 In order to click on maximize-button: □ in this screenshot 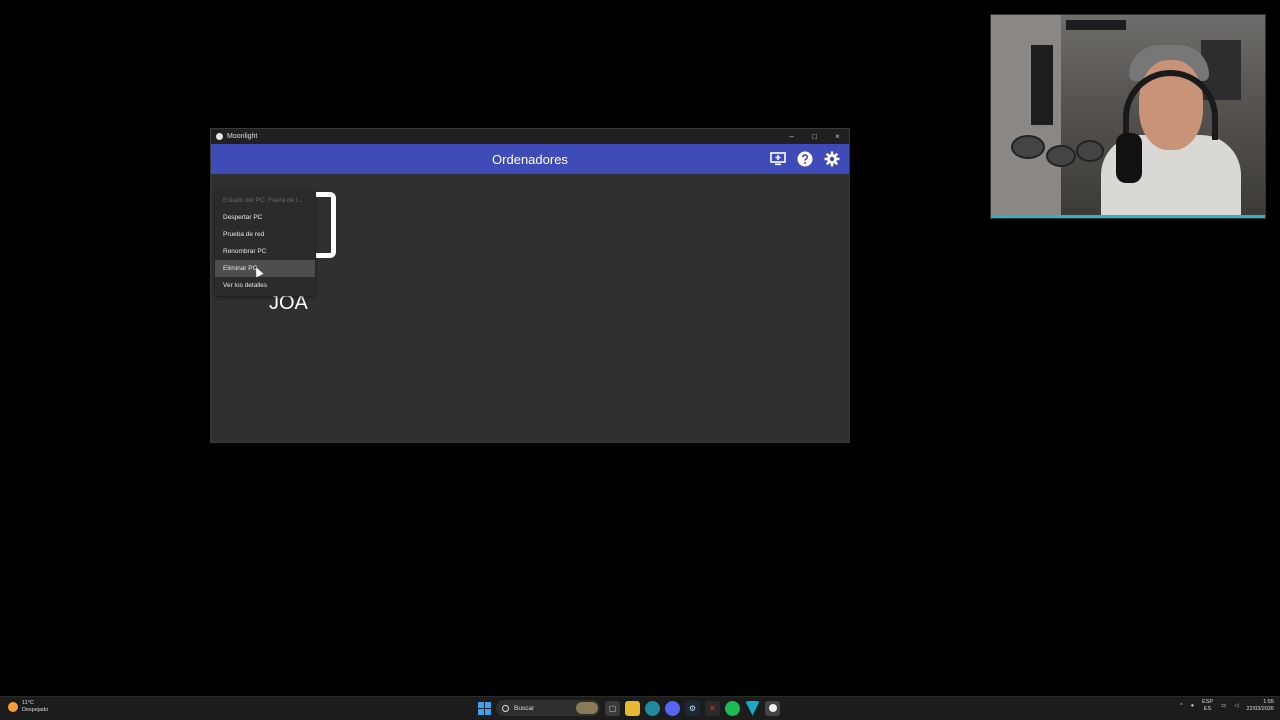, I will do `click(814, 136)`.